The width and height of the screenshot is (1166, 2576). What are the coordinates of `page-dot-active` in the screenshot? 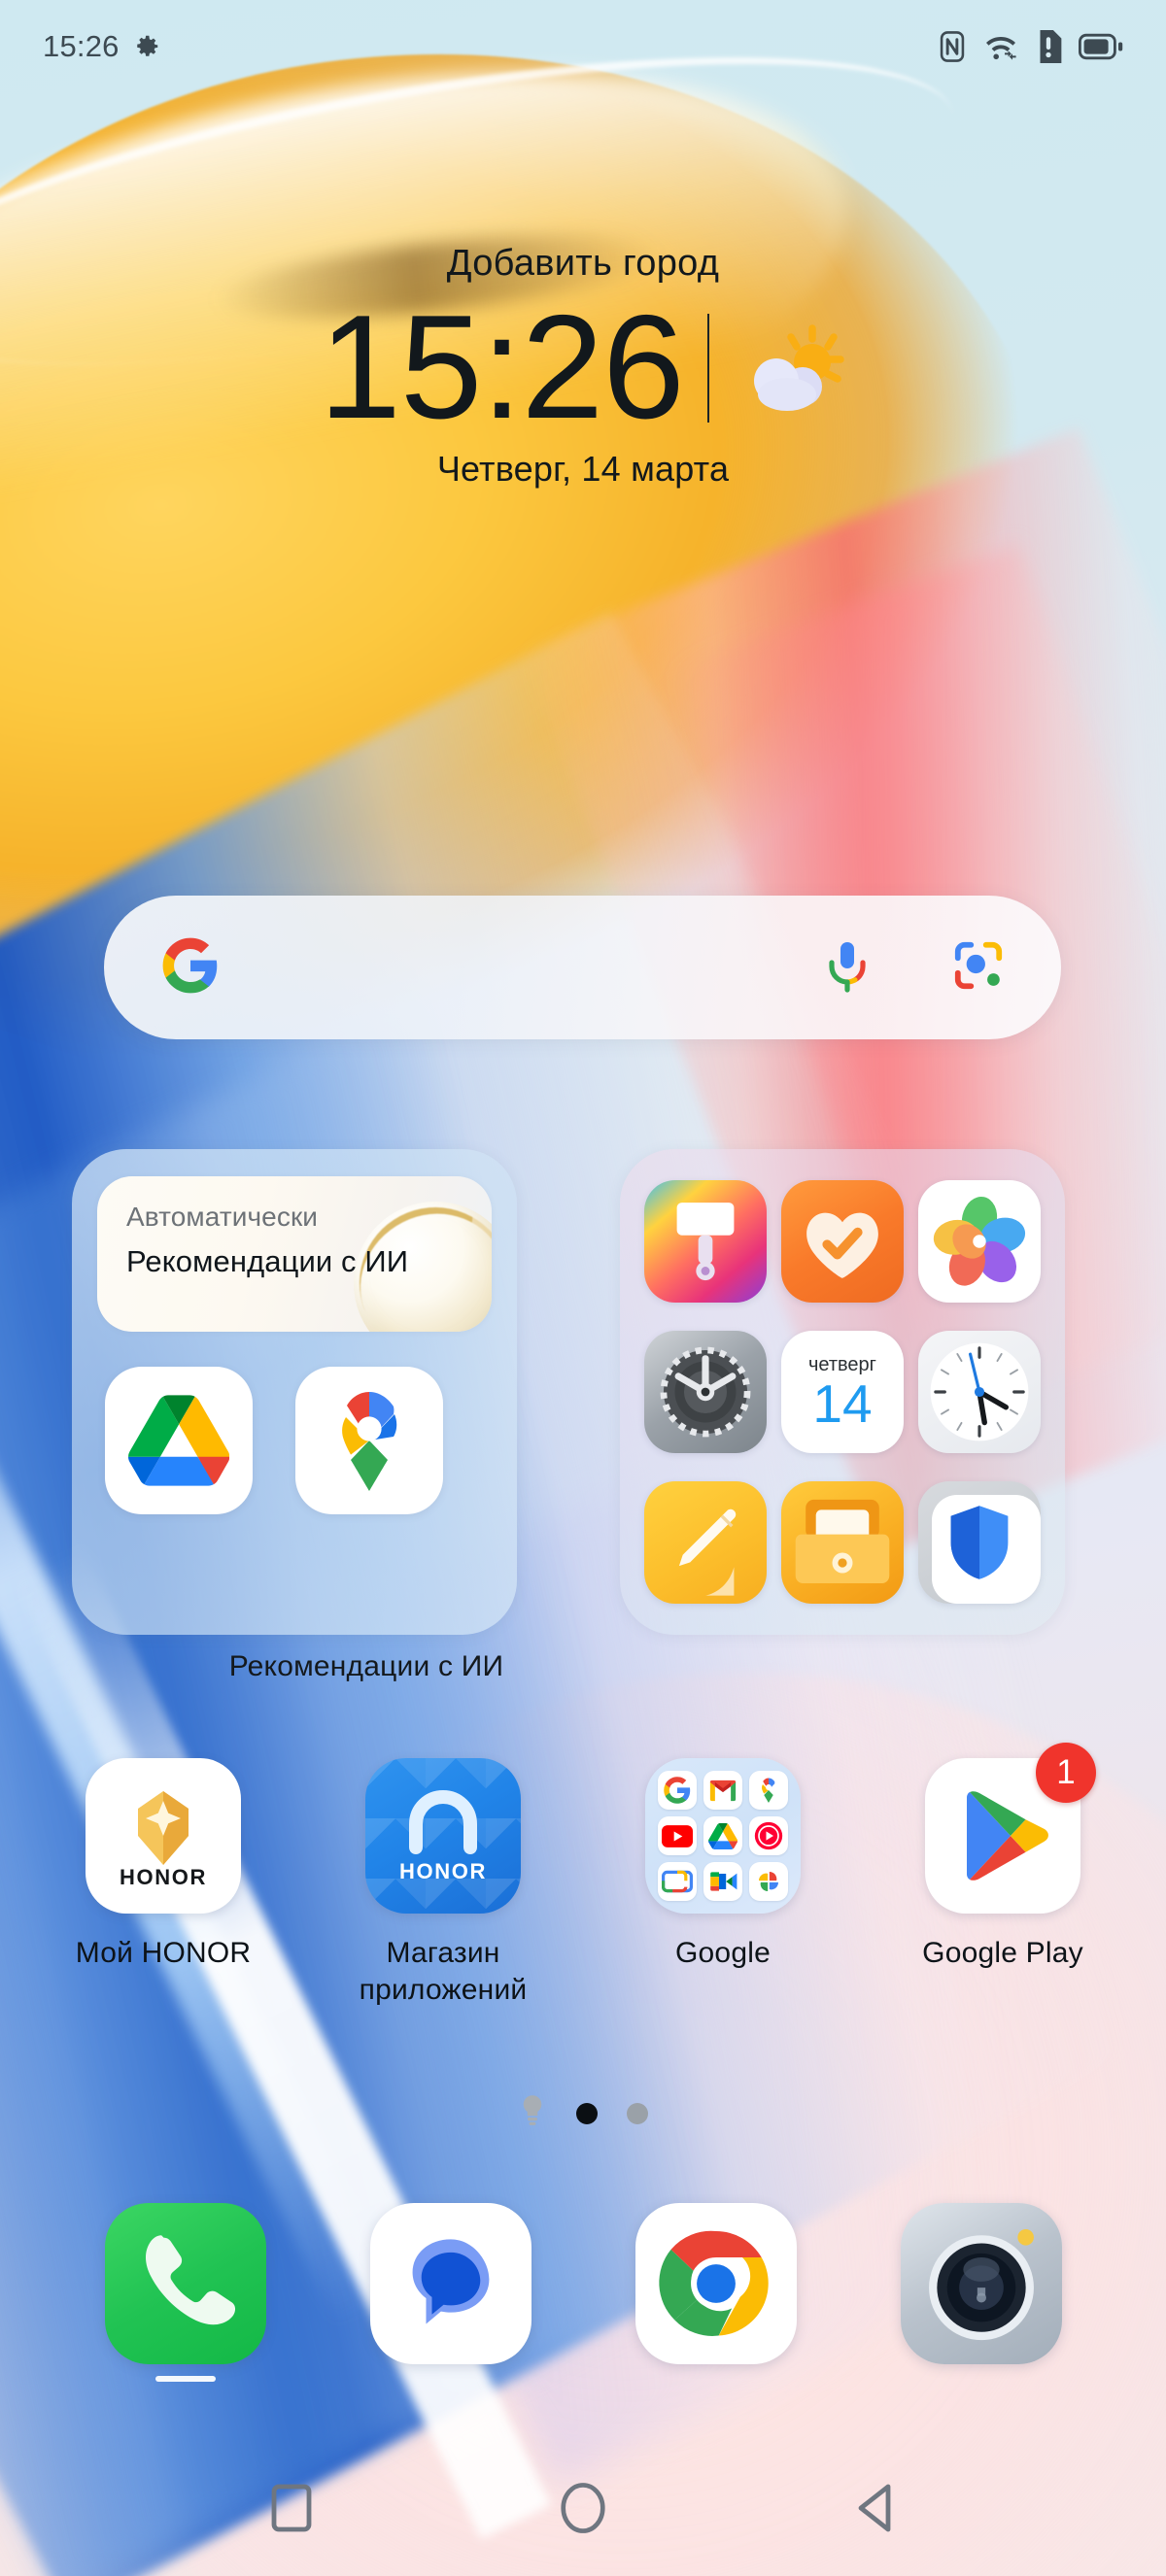 It's located at (587, 2113).